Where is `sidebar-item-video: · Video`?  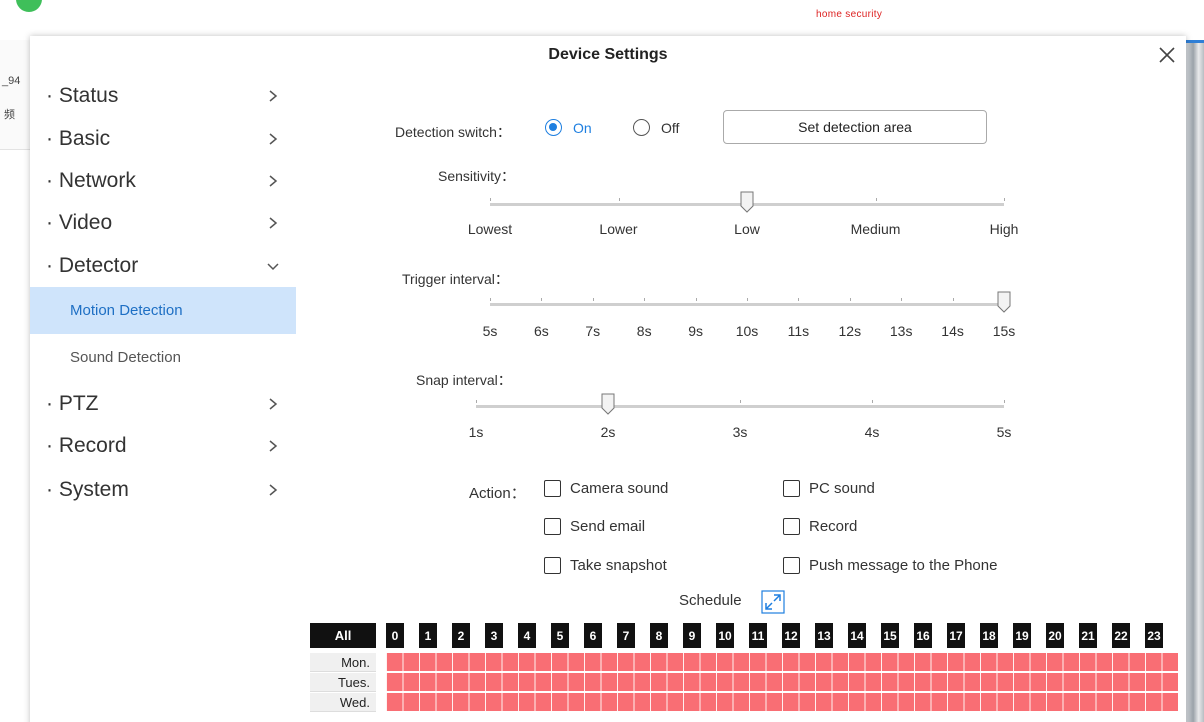 sidebar-item-video: · Video is located at coordinates (163, 223).